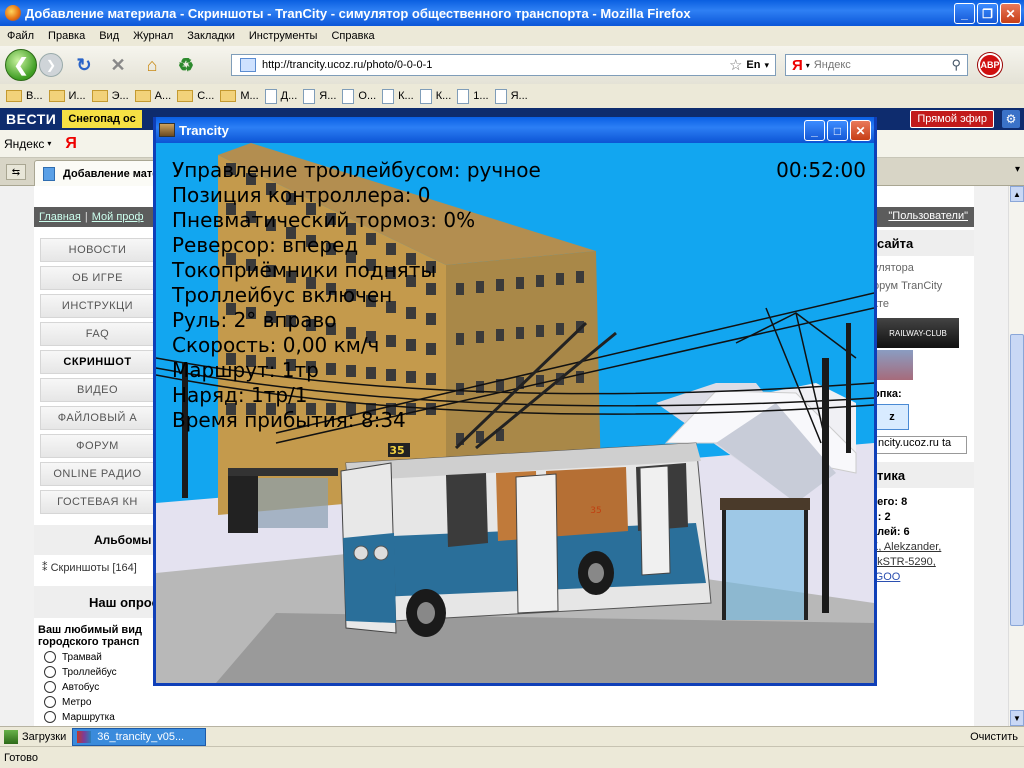 The image size is (1024, 768). I want to click on scroll-thumb, so click(1017, 480).